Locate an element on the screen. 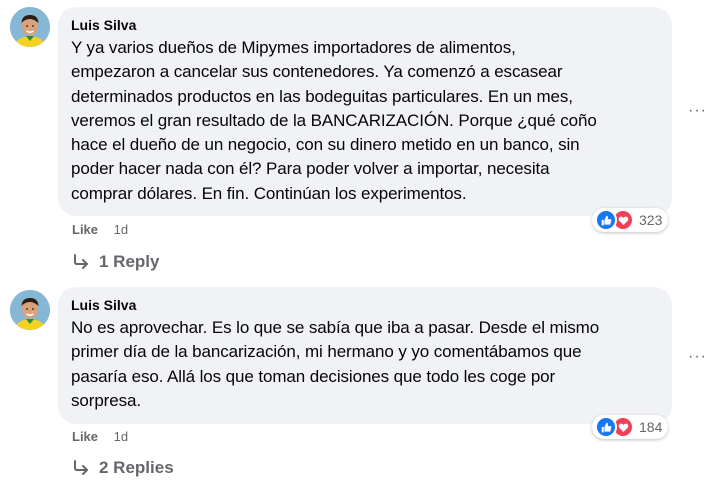 Image resolution: width=720 pixels, height=491 pixels. reaction-summary: 323 is located at coordinates (630, 220).